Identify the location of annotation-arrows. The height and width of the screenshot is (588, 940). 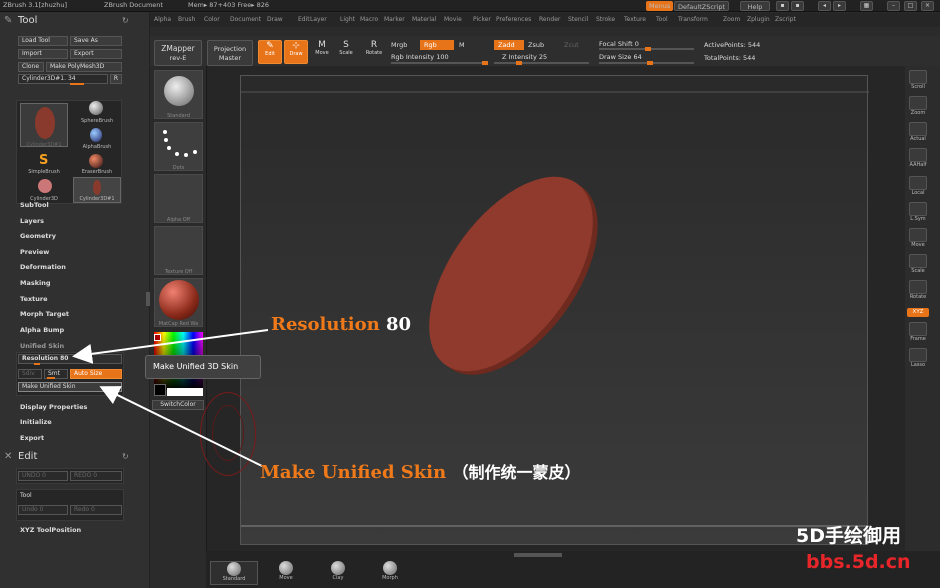
(170, 398).